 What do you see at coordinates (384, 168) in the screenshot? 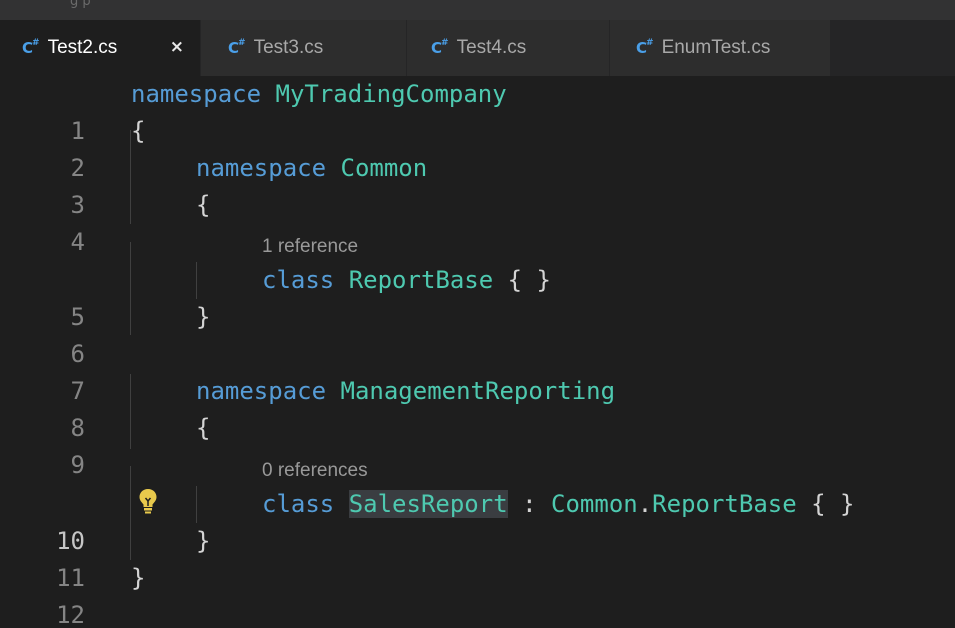
I see `namespace-name: Common` at bounding box center [384, 168].